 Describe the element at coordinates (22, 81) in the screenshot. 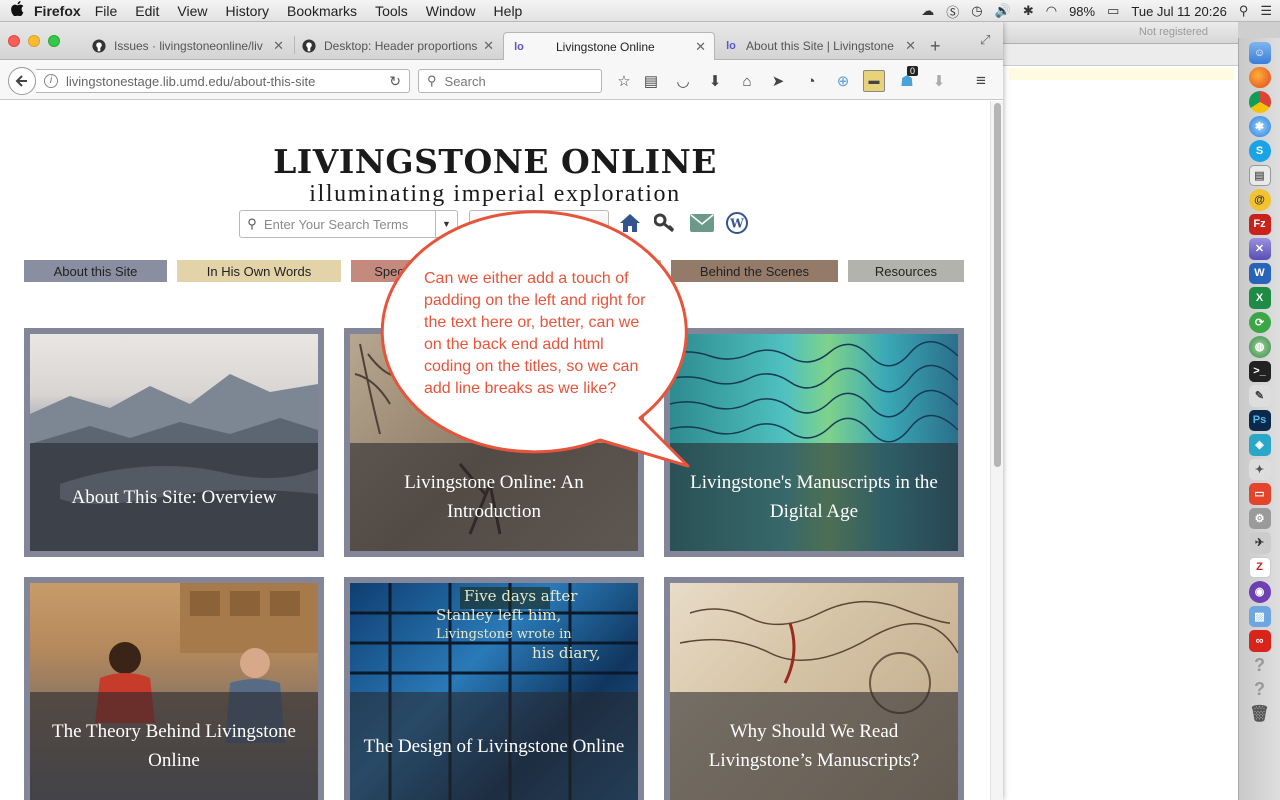

I see `back-button` at that location.